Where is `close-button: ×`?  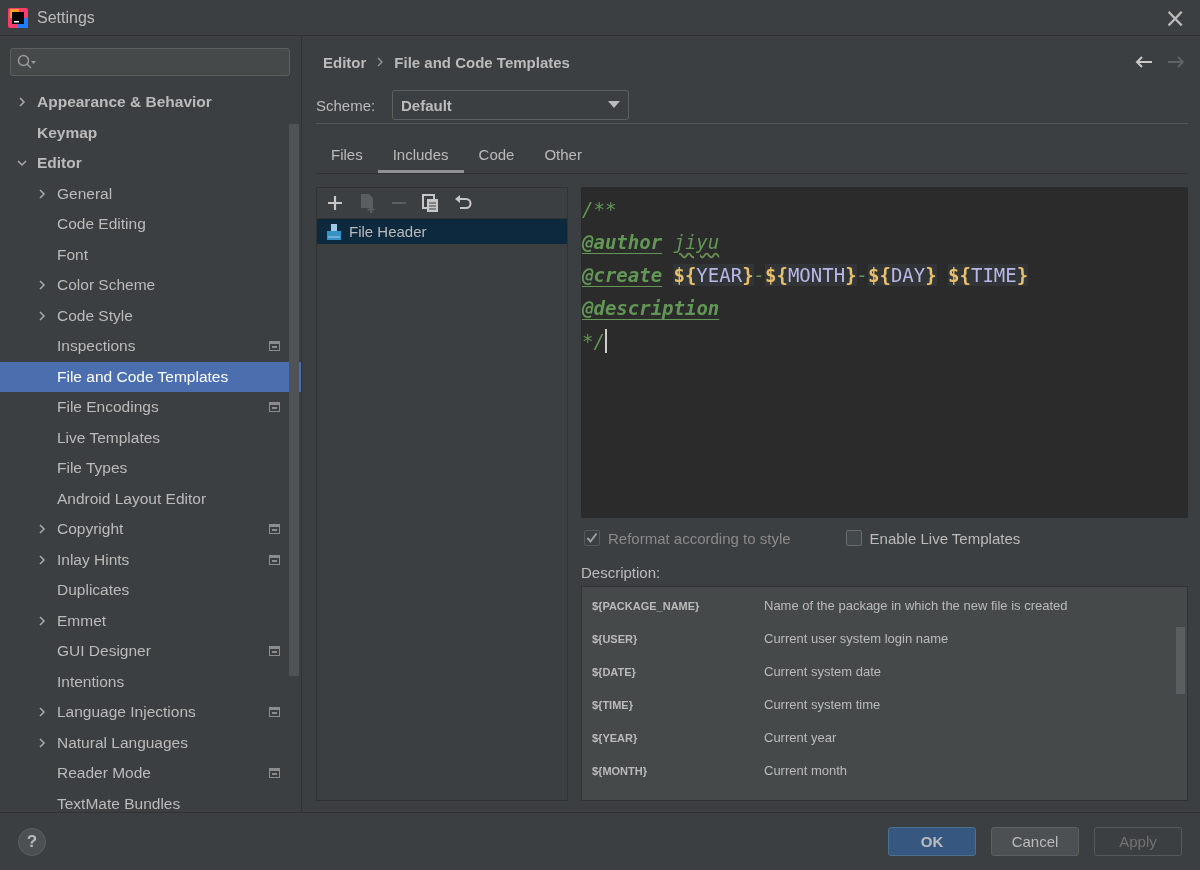
close-button: × is located at coordinates (1175, 17).